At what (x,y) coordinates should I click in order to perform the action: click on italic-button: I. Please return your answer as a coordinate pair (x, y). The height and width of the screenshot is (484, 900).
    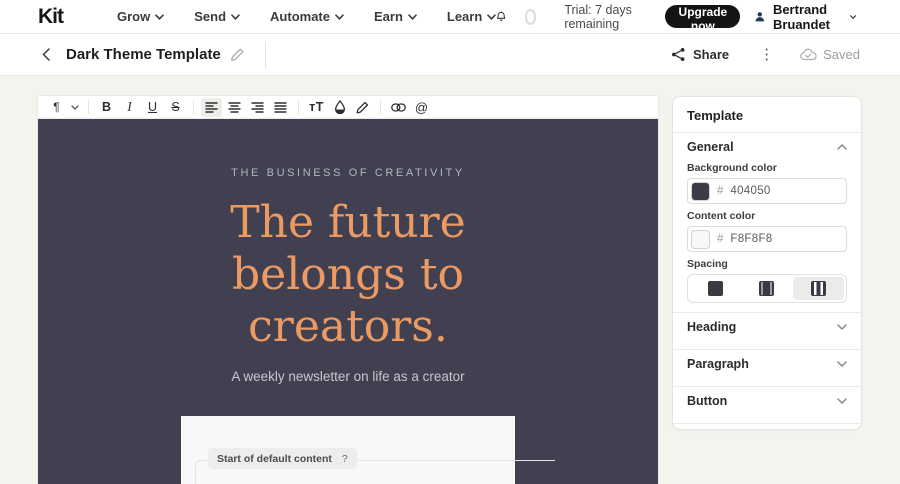
    Looking at the image, I should click on (129, 107).